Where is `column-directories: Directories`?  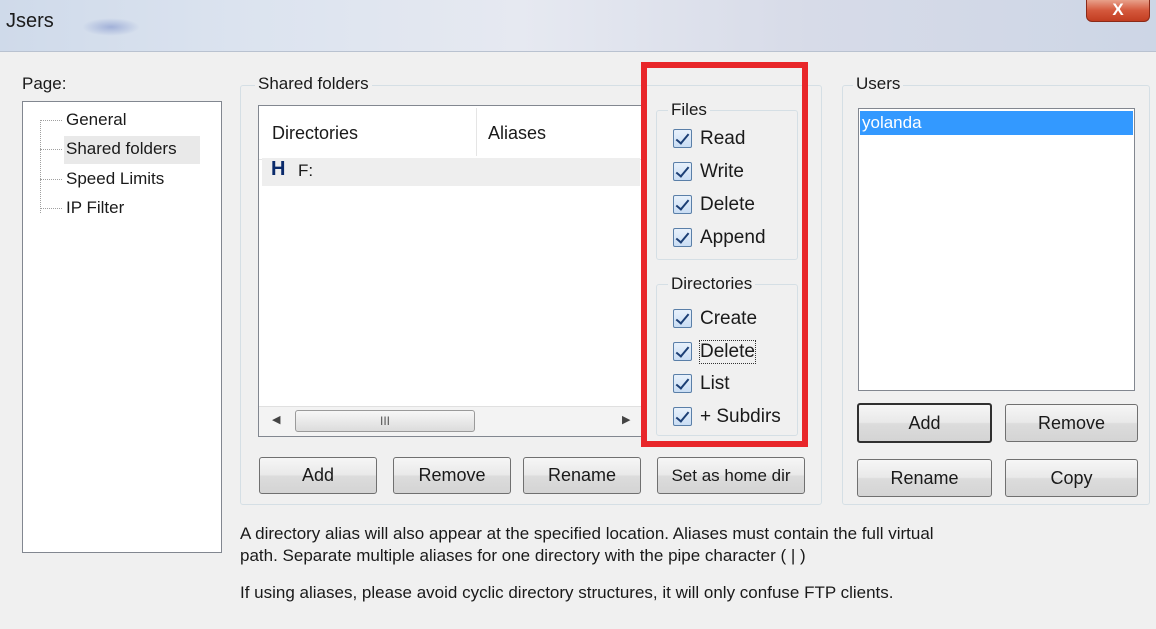
column-directories: Directories is located at coordinates (315, 133).